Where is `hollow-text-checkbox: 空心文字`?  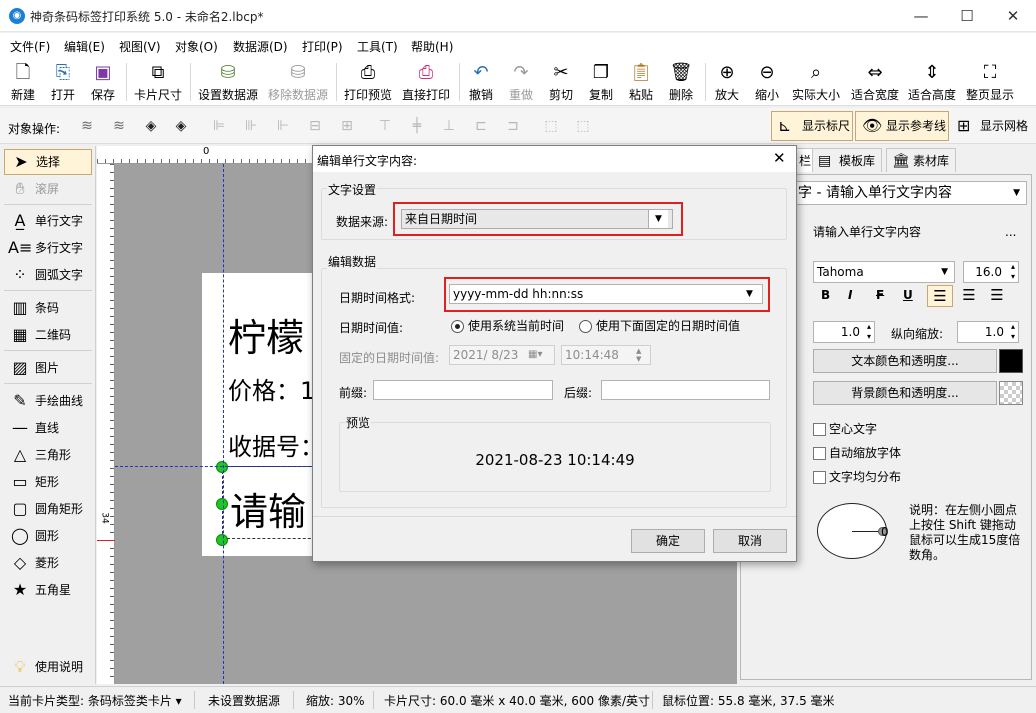 hollow-text-checkbox: 空心文字 is located at coordinates (845, 429).